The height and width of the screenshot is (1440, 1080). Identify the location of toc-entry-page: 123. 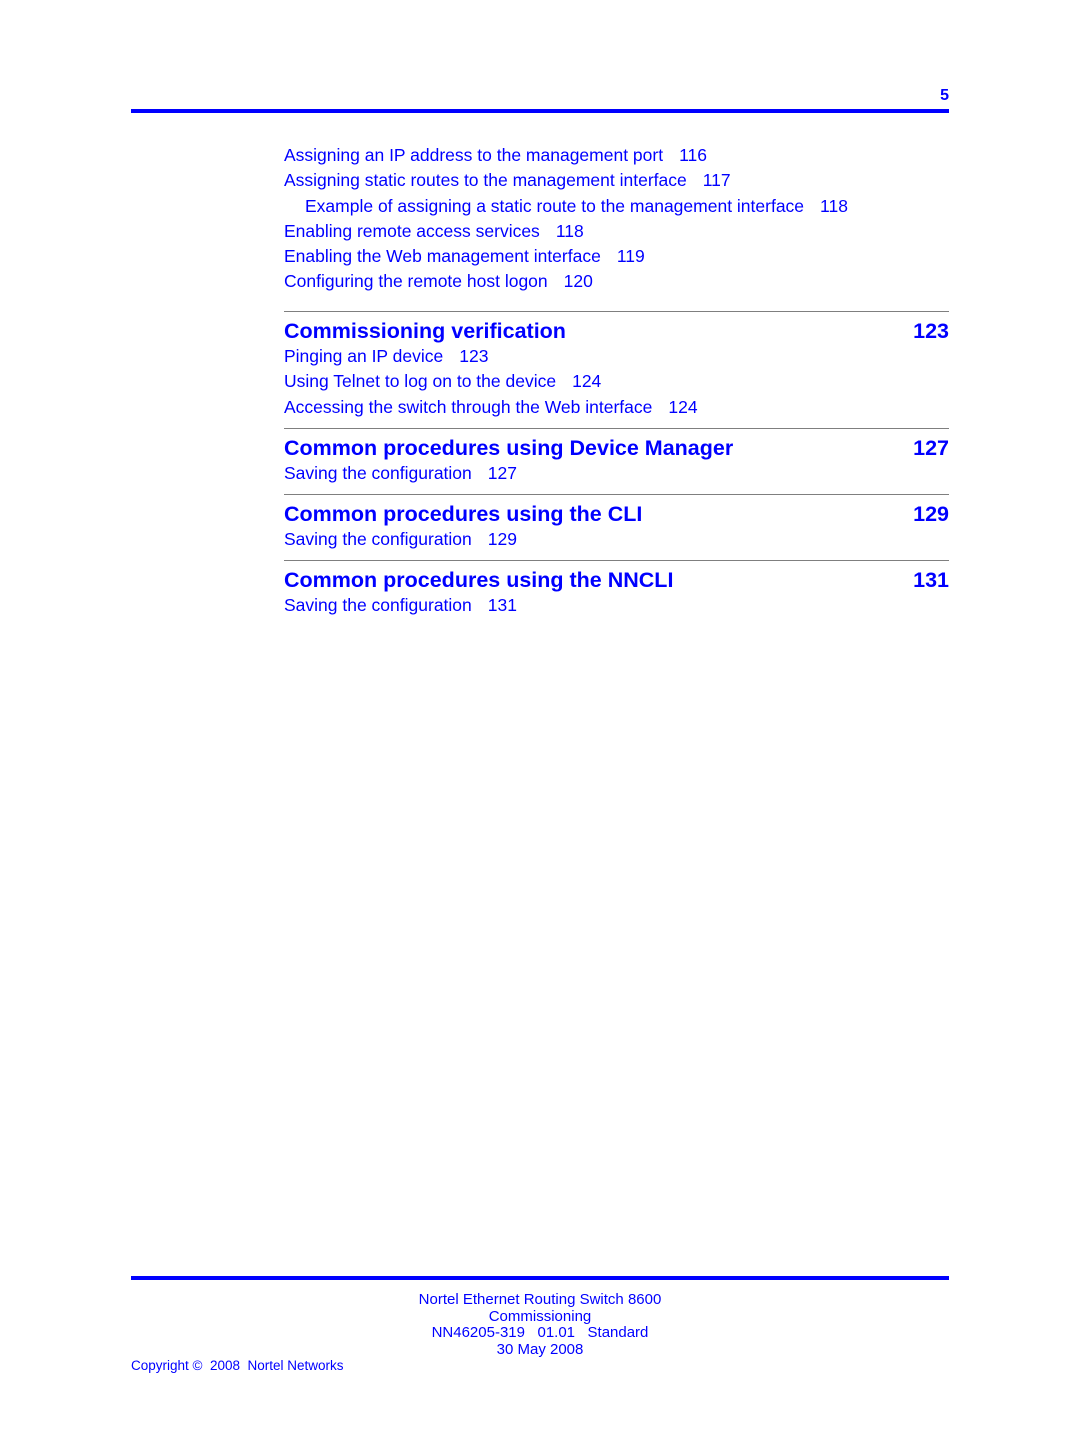
(474, 356).